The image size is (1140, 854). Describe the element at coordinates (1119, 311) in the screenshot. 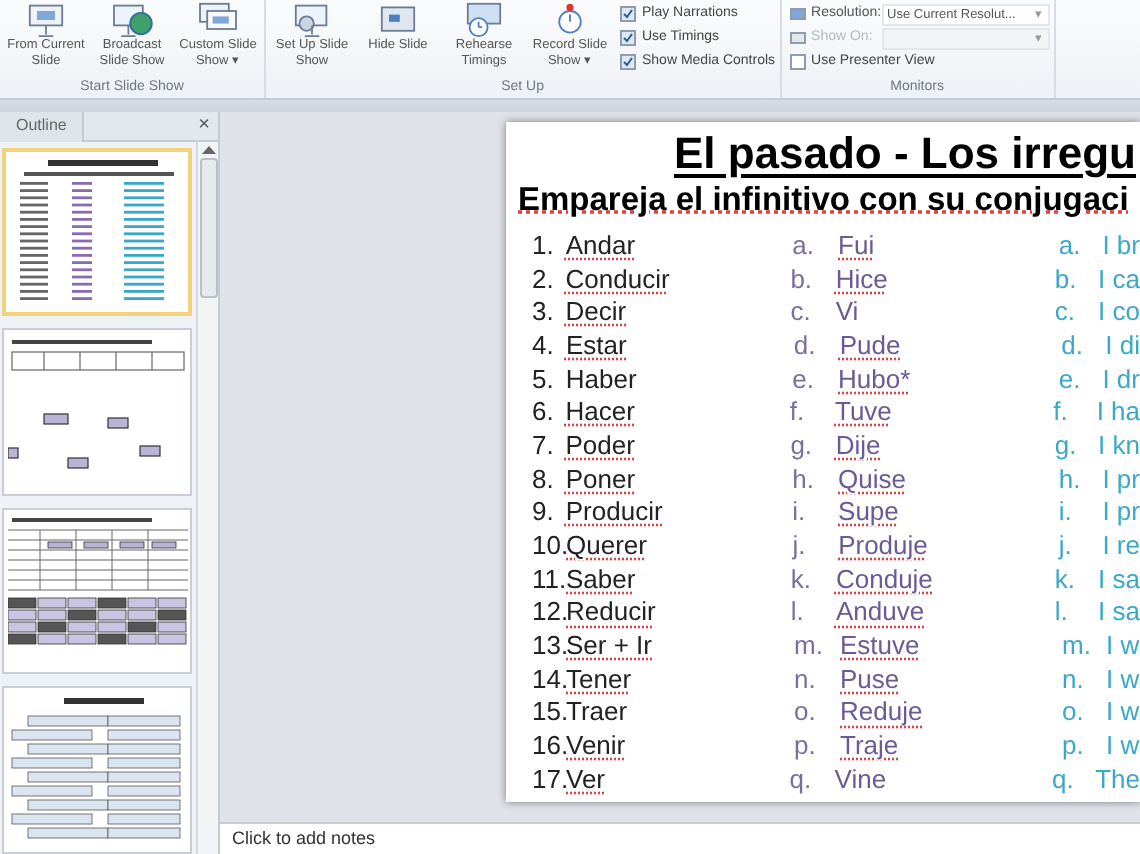

I see `word: I co` at that location.